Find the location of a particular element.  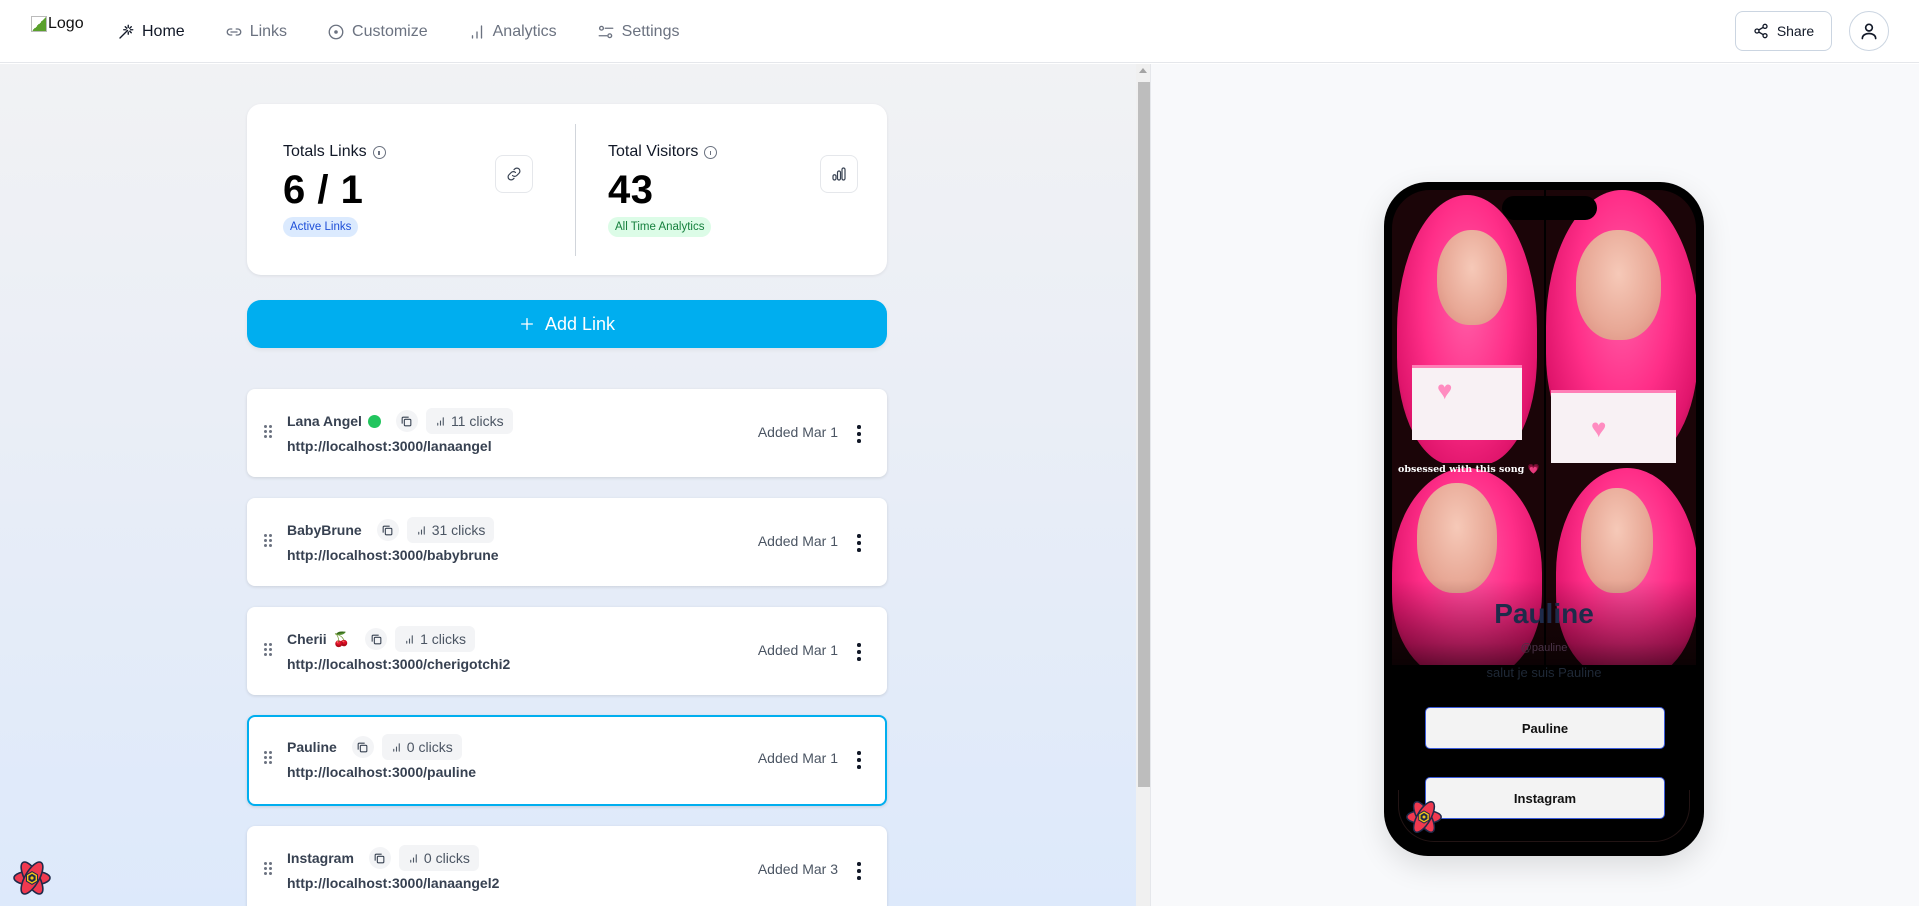

link-header: Lana Angel 11 clicks is located at coordinates (400, 421).